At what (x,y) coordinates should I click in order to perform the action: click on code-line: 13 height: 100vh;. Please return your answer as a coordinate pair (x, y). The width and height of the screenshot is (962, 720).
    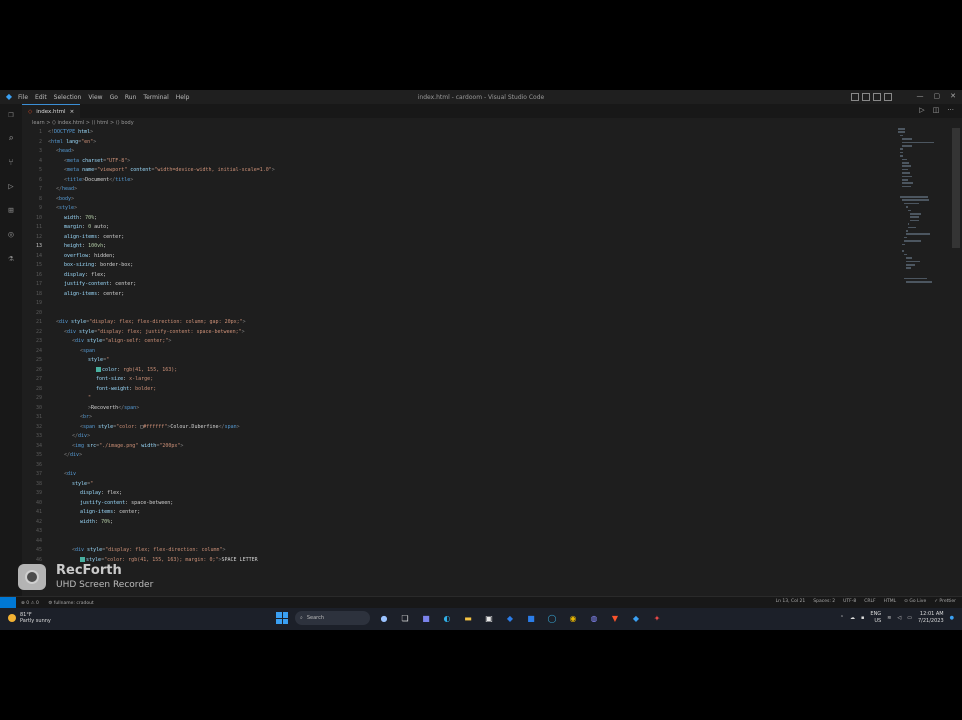
    Looking at the image, I should click on (452, 247).